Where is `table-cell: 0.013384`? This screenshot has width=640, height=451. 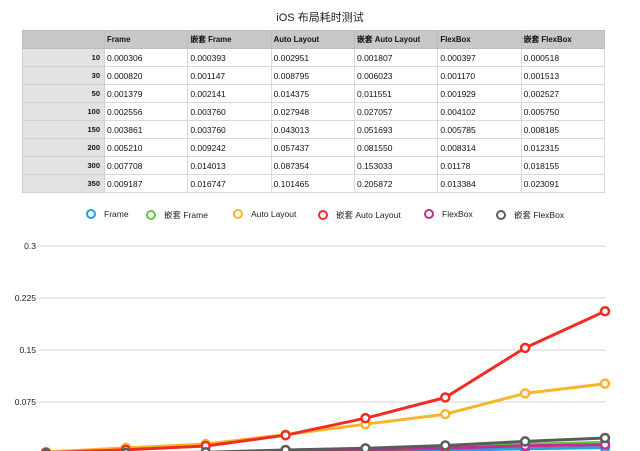
table-cell: 0.013384 is located at coordinates (479, 183).